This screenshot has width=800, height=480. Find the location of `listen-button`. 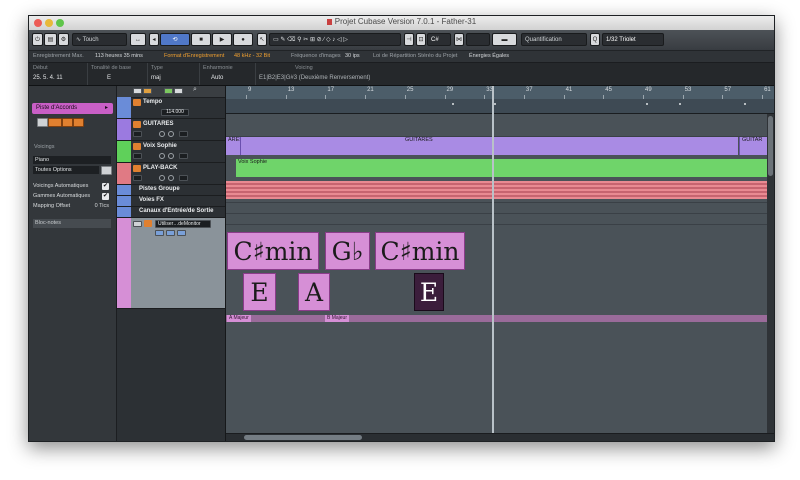

listen-button is located at coordinates (55, 122).